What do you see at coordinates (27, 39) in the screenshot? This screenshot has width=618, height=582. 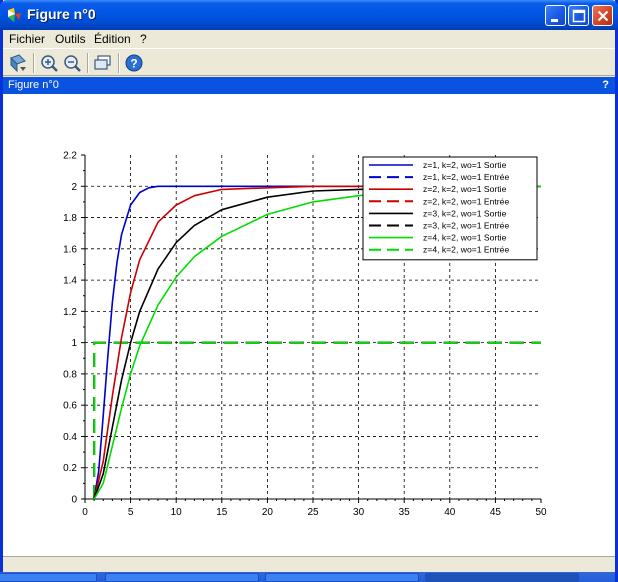 I see `menu-fichier: Fichier` at bounding box center [27, 39].